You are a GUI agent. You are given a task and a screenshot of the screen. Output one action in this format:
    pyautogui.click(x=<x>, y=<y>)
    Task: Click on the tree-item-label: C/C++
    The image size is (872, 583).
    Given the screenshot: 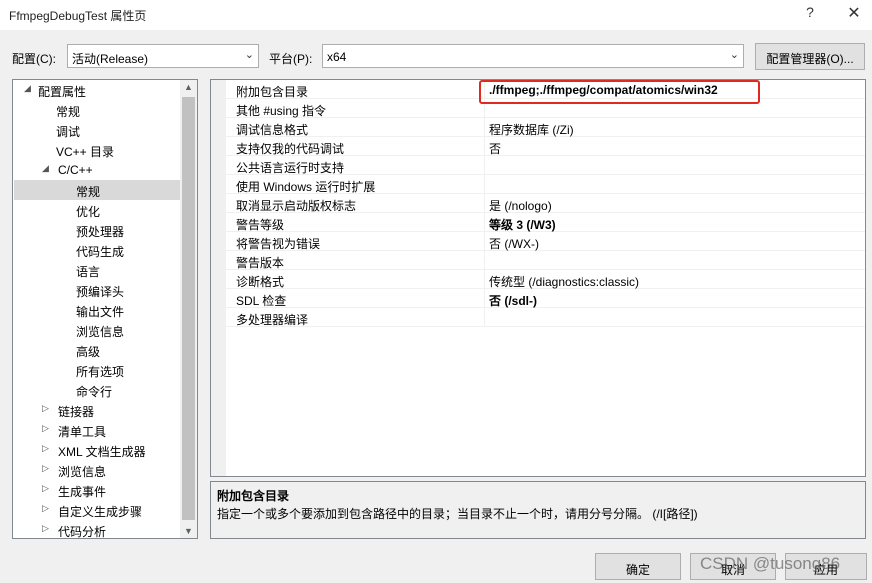 What is the action you would take?
    pyautogui.click(x=75, y=170)
    